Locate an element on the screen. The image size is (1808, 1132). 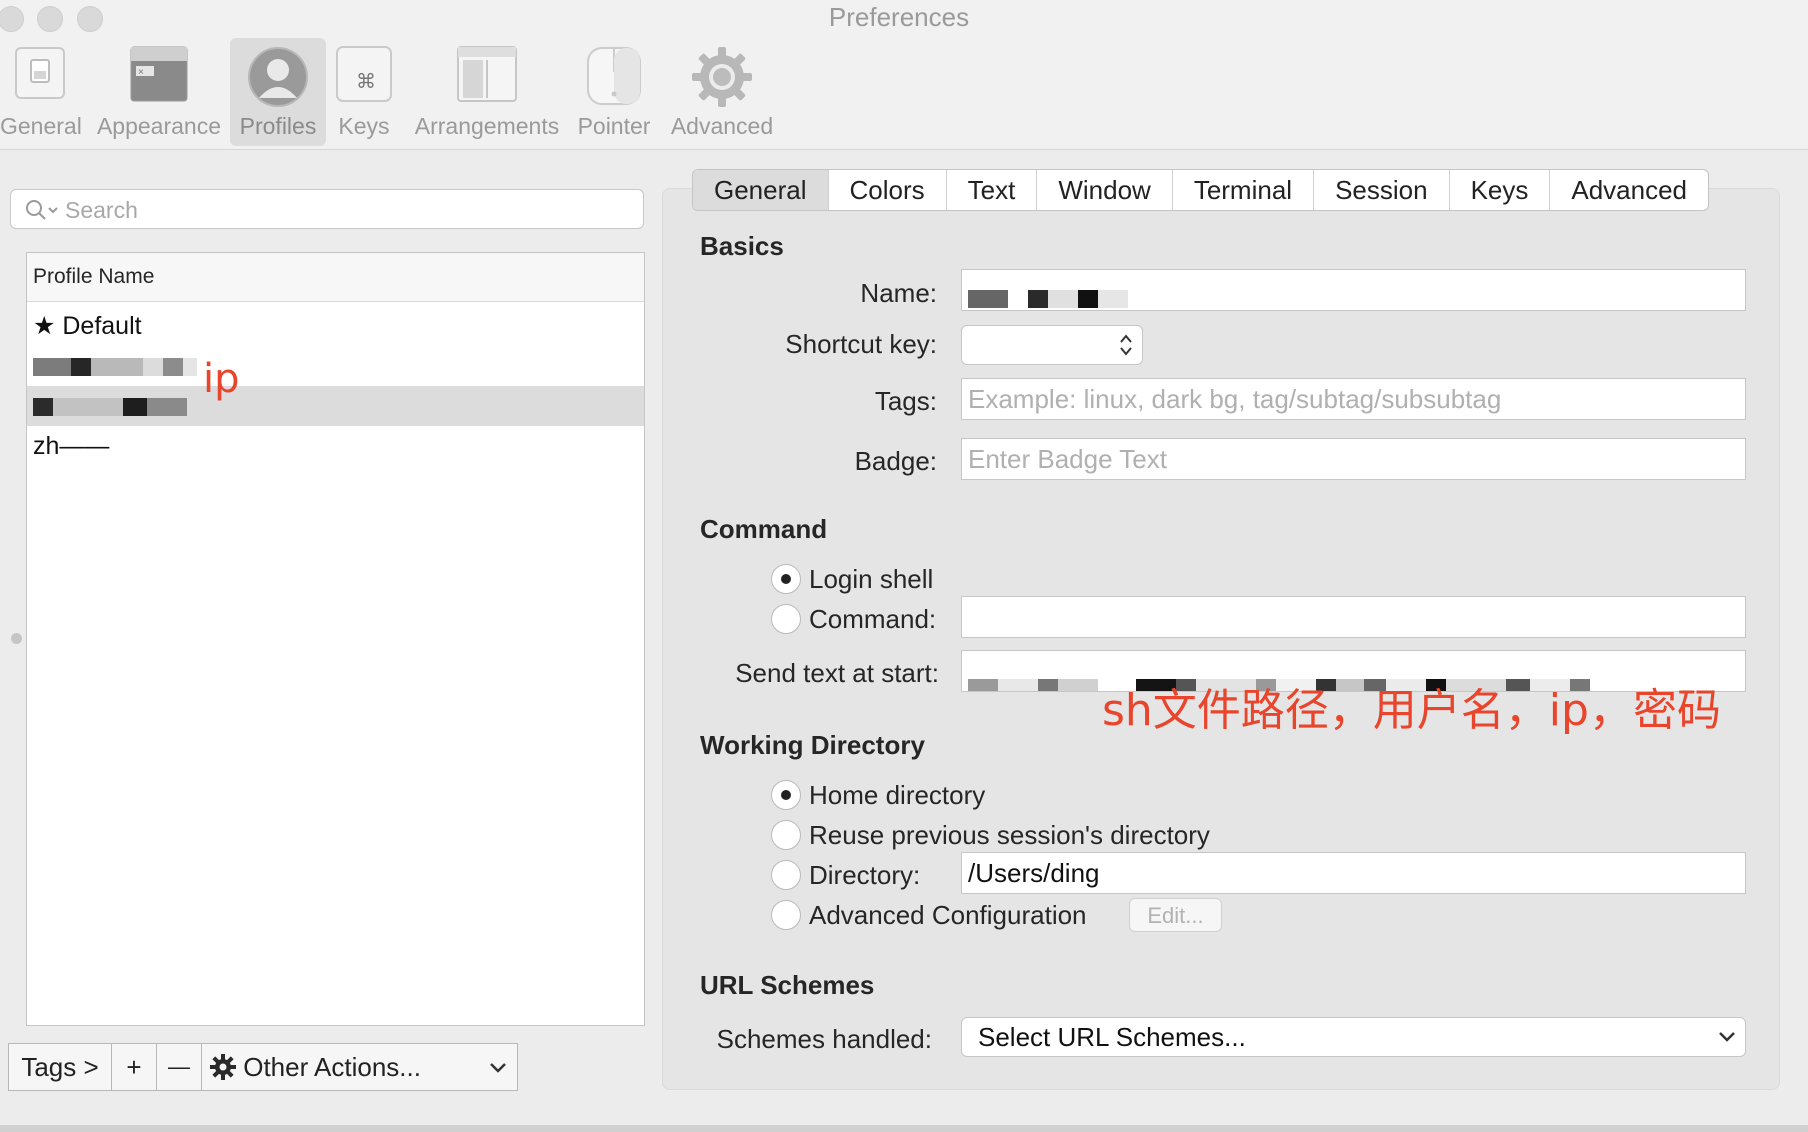
profile-label: Default is located at coordinates (102, 326).